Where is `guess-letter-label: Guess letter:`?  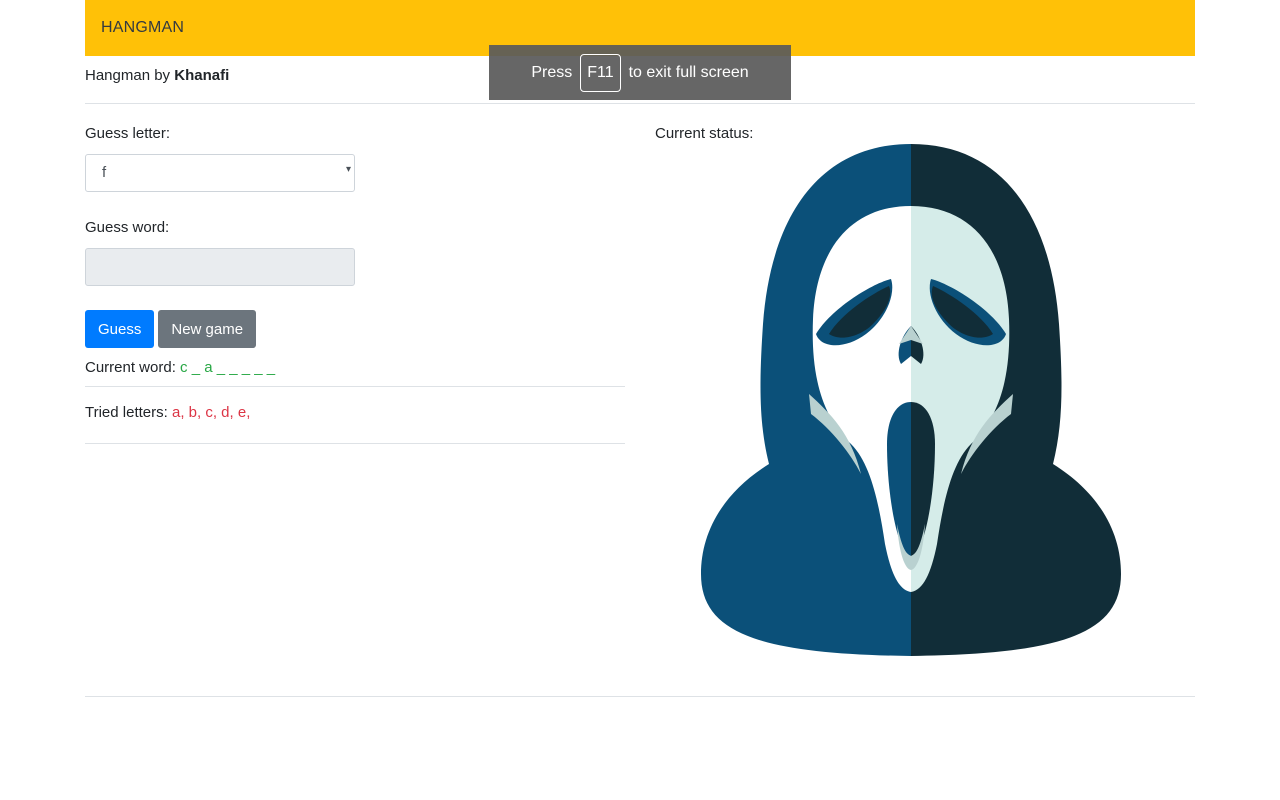
guess-letter-label: Guess letter: is located at coordinates (128, 133).